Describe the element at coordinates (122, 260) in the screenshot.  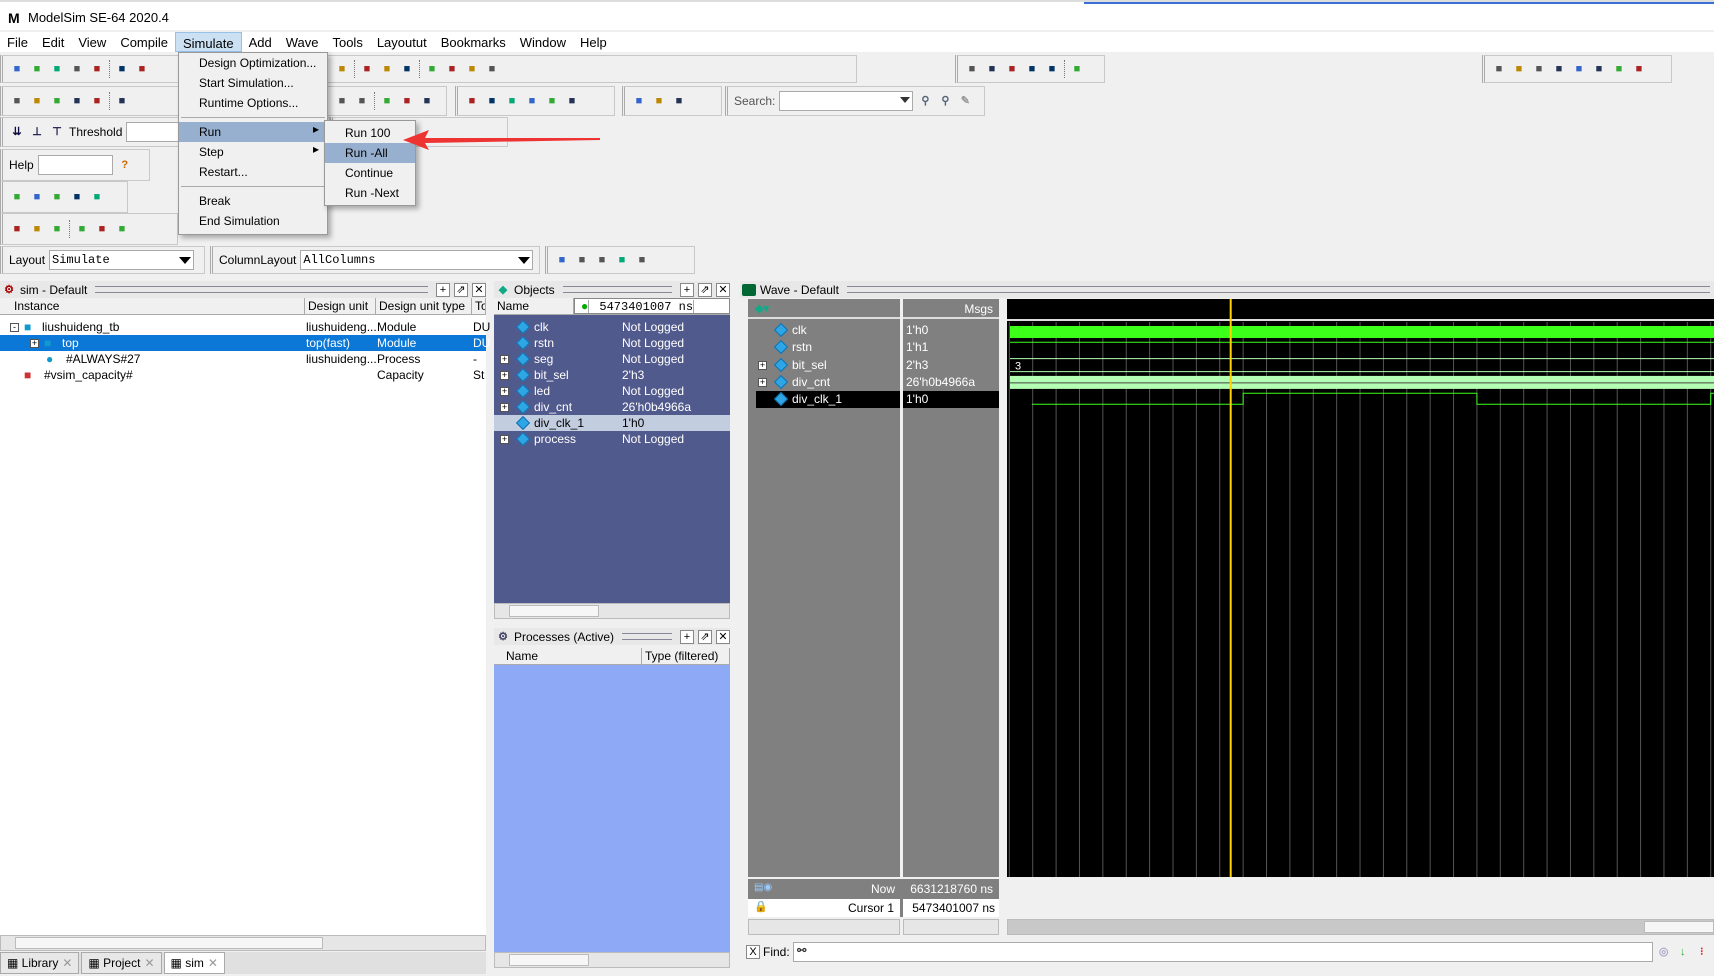
I see `layout-select: Simulate` at that location.